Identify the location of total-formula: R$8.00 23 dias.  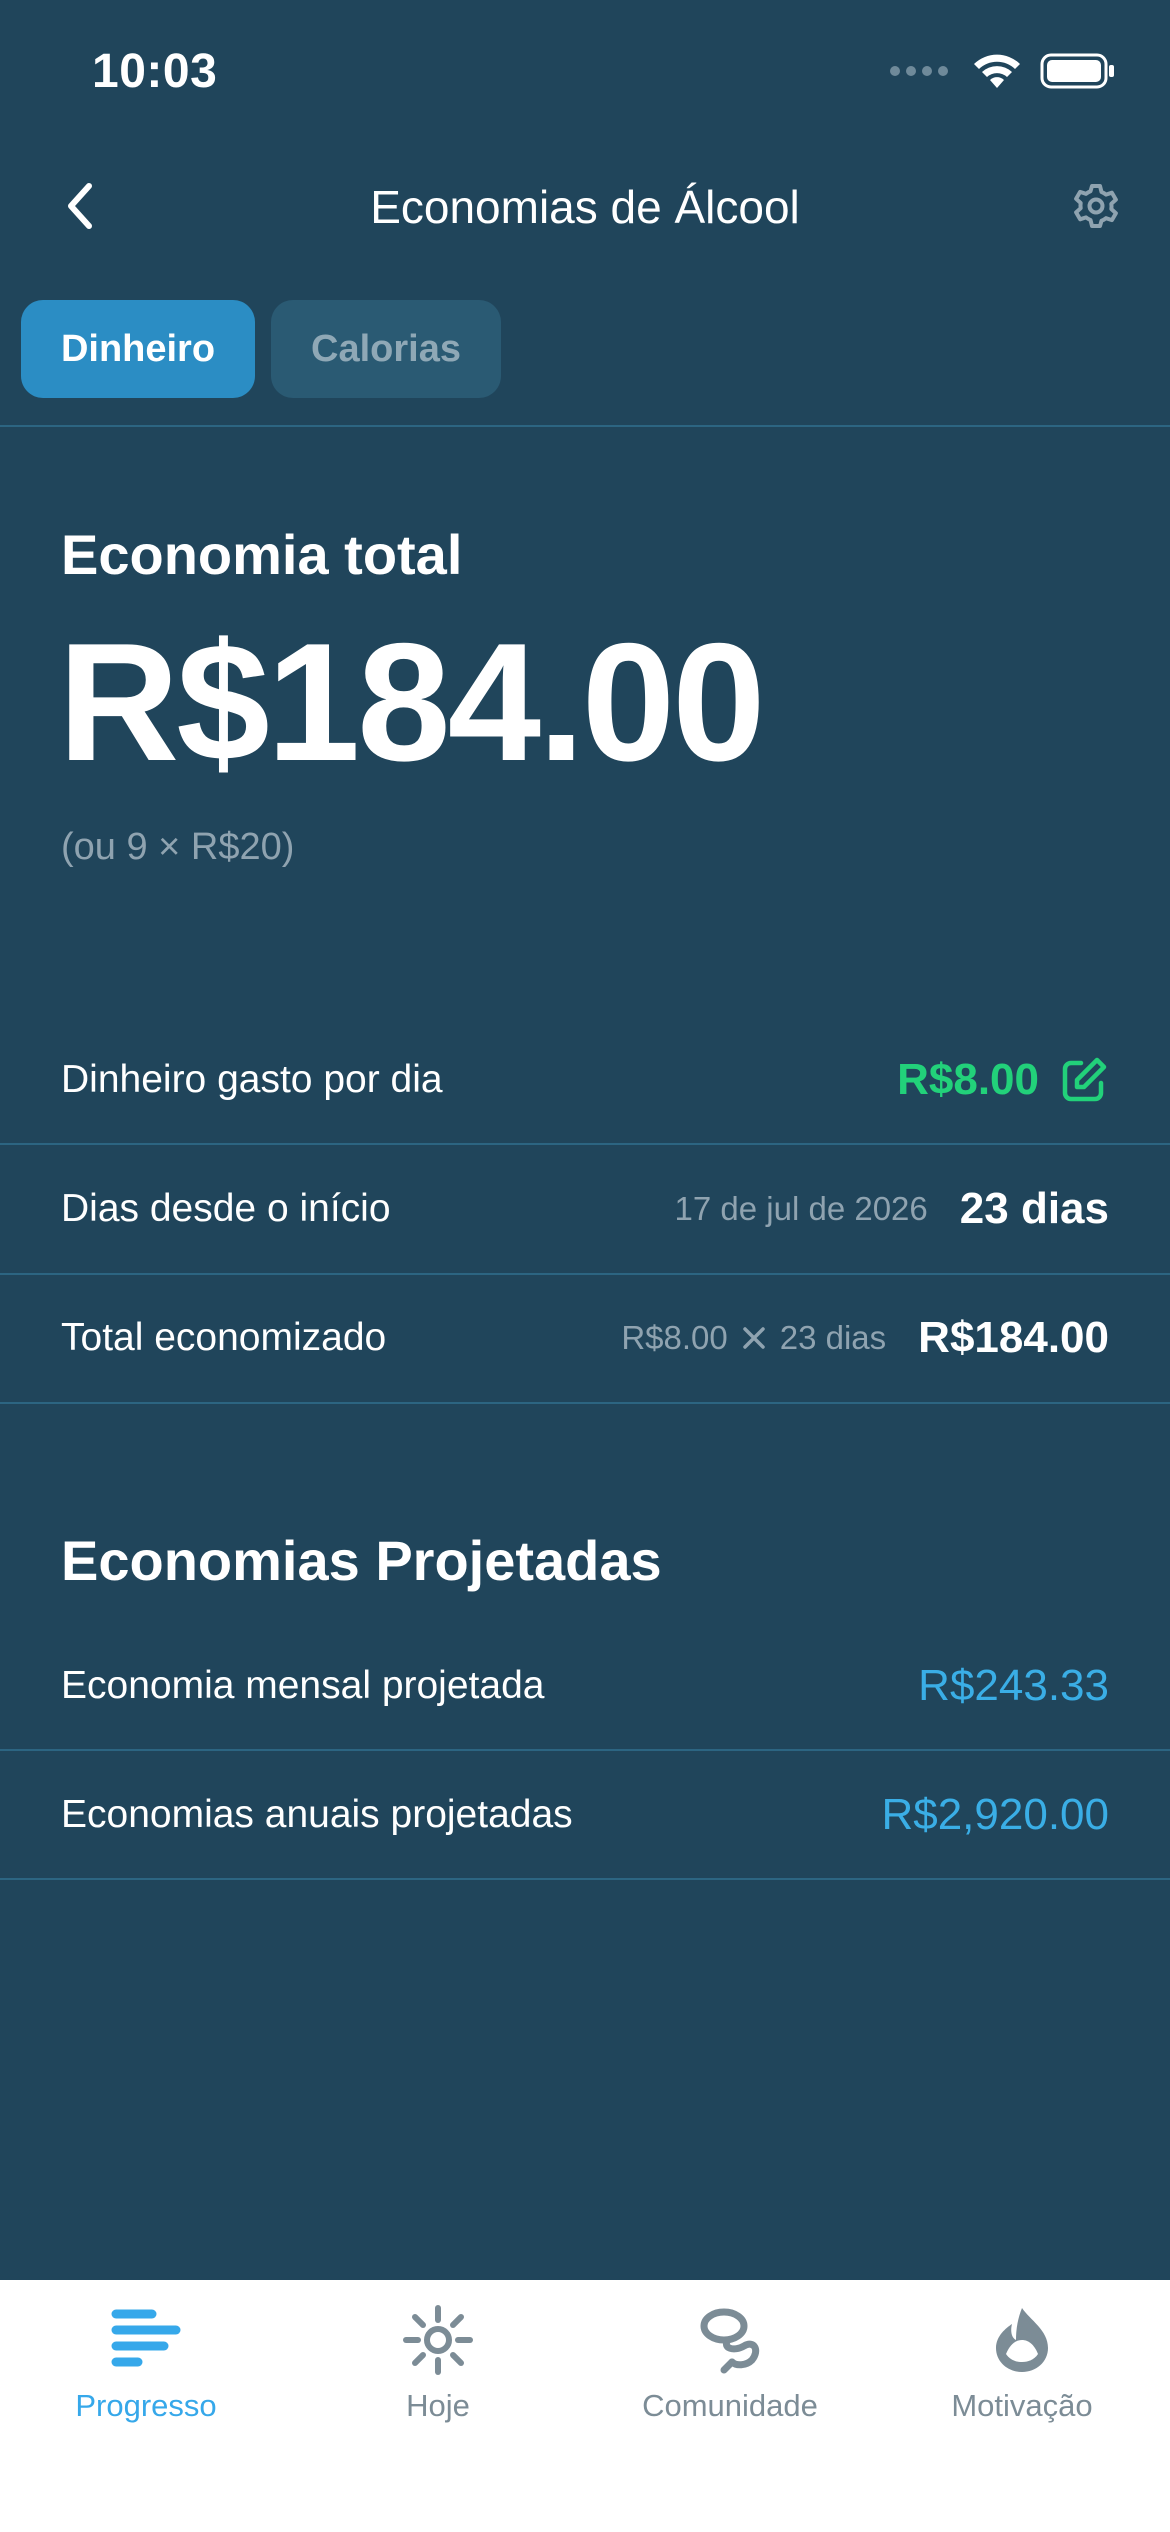
(753, 1338).